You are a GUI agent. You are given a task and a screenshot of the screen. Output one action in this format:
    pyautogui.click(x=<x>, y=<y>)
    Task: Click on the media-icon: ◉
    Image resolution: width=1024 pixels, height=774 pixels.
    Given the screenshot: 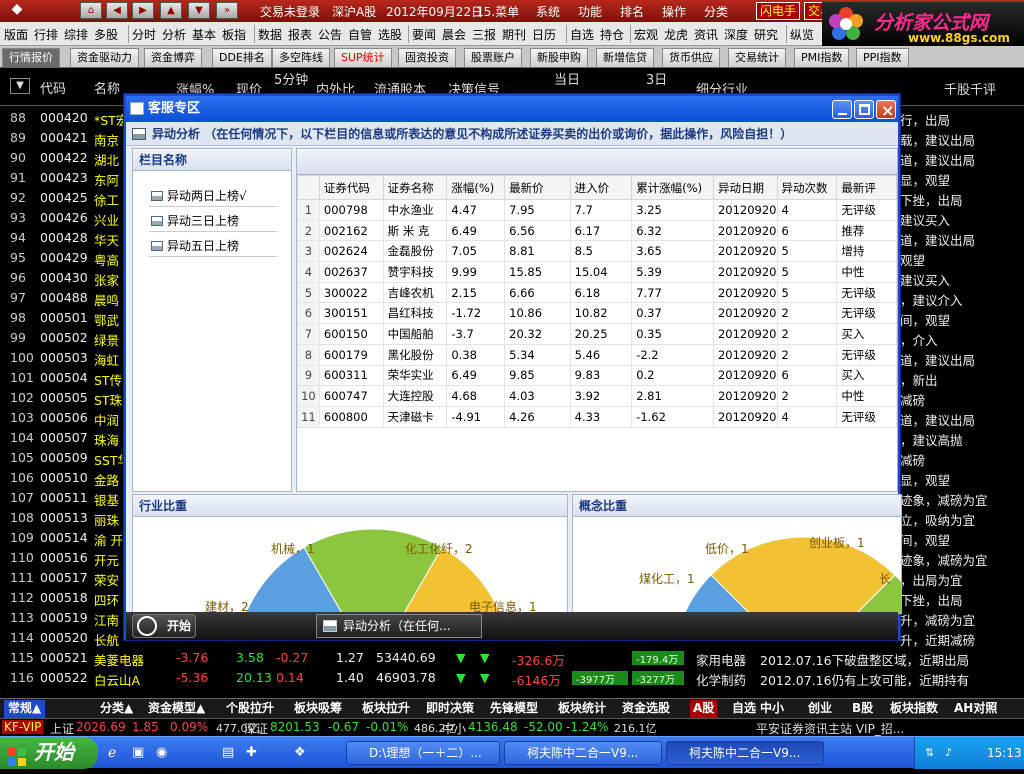 What is the action you would take?
    pyautogui.click(x=161, y=752)
    